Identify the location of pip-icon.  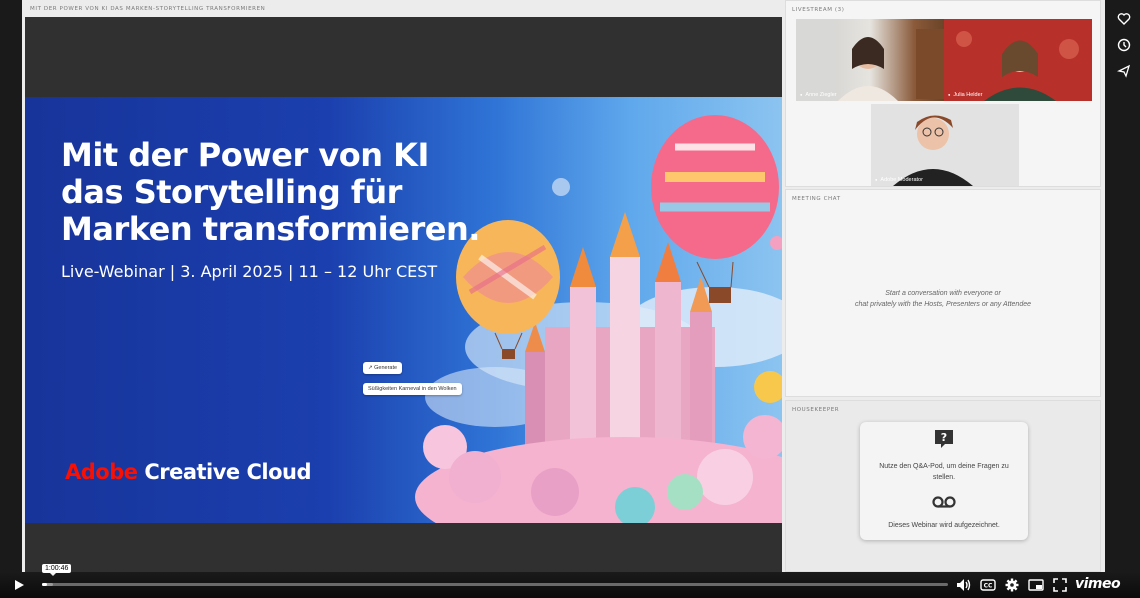
(1036, 585).